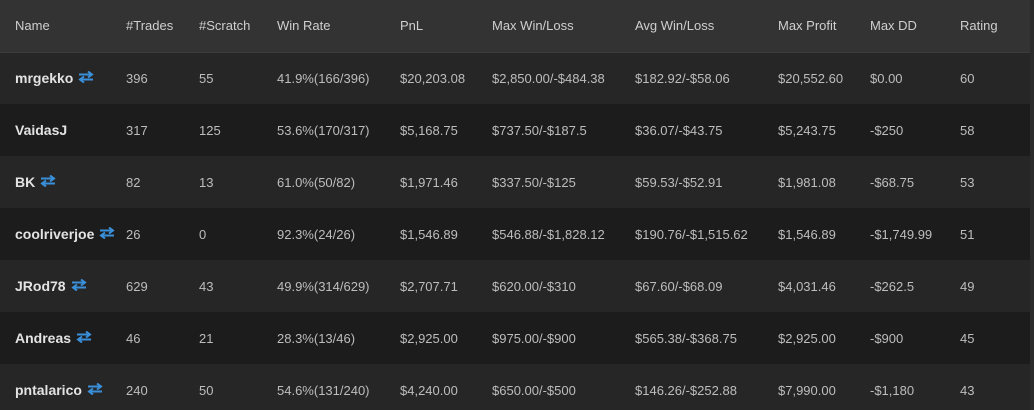 Image resolution: width=1034 pixels, height=410 pixels. I want to click on trader-name: Andreas, so click(43, 338).